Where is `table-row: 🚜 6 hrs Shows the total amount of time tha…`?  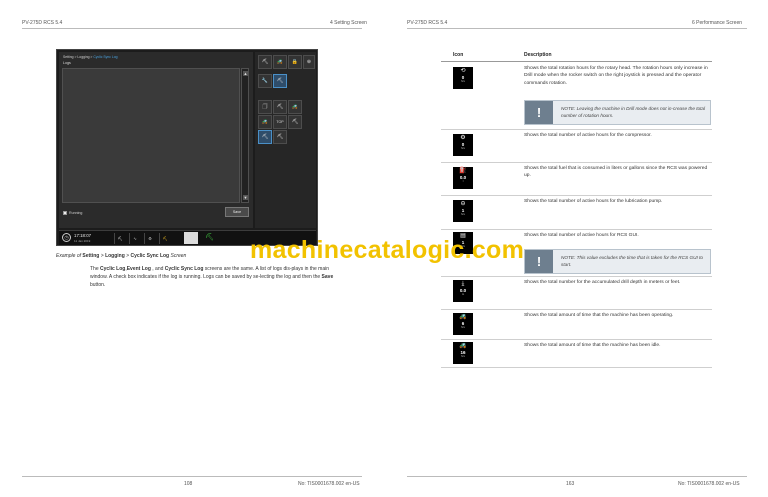
table-row: 🚜 6 hrs Shows the total amount of time tha… is located at coordinates (576, 325).